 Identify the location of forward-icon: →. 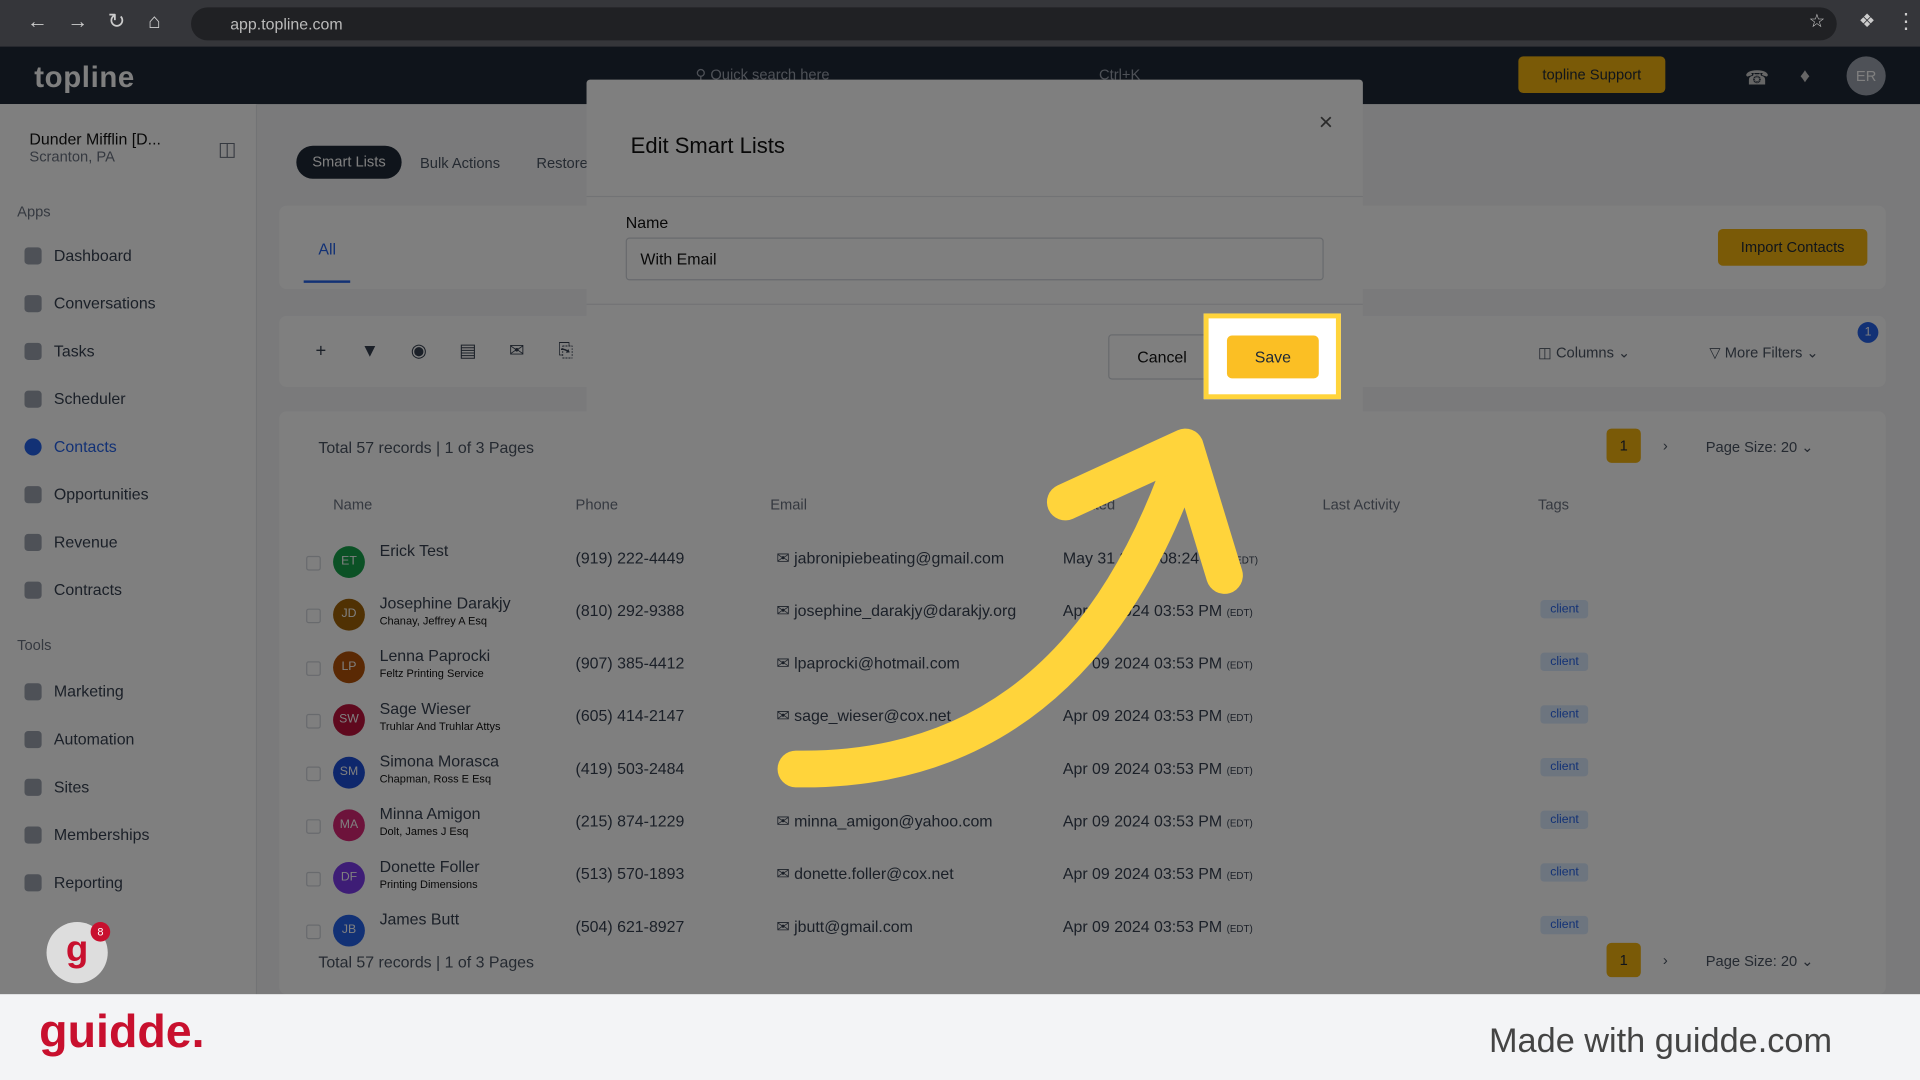
(77, 22).